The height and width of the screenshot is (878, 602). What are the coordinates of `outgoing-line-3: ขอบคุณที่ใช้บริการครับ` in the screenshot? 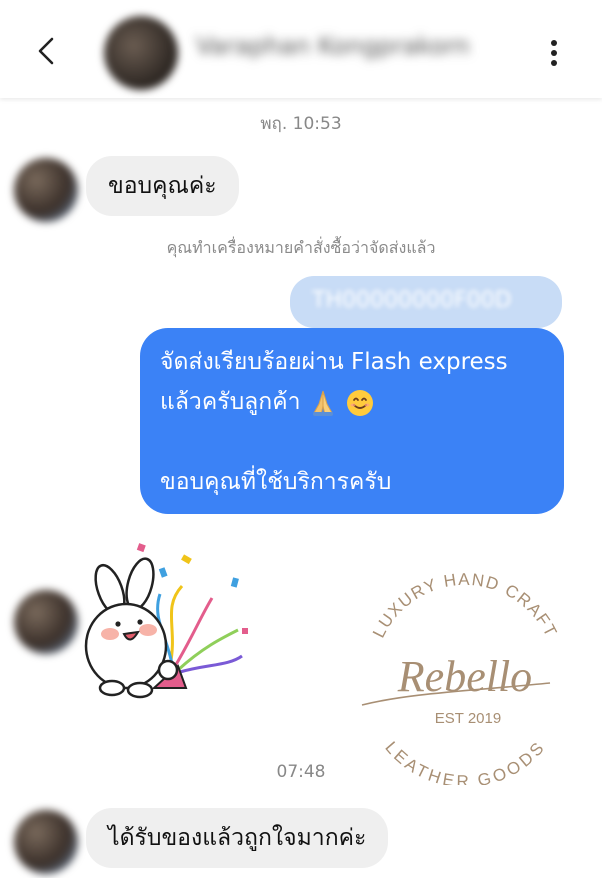 It's located at (276, 482).